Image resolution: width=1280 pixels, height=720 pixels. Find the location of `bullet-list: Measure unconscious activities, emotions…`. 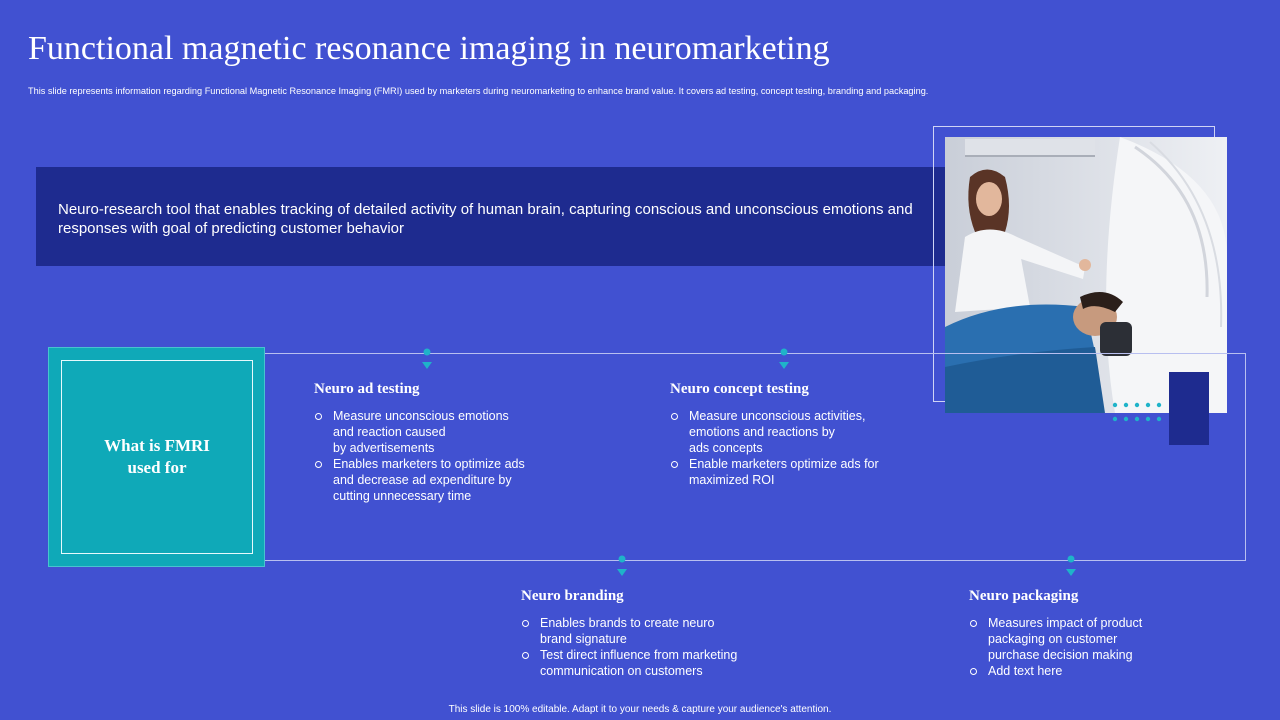

bullet-list: Measure unconscious activities, emotions… is located at coordinates (800, 448).